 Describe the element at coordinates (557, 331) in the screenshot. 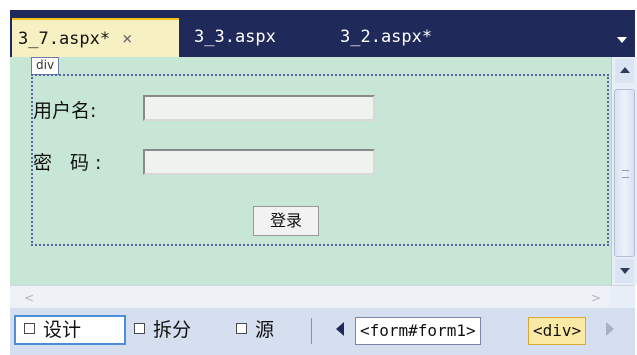

I see `breadcrumb-div: <div>` at that location.